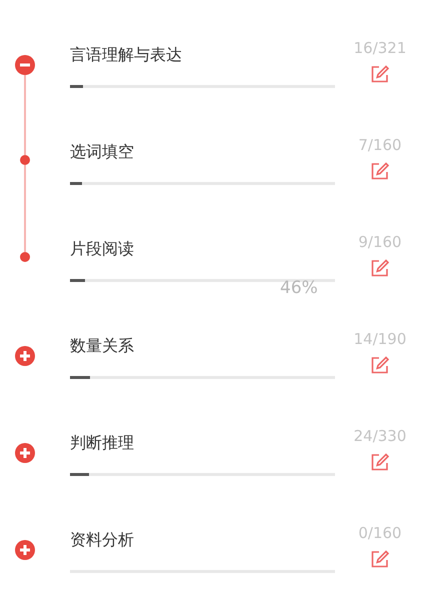 The height and width of the screenshot is (591, 430). Describe the element at coordinates (102, 346) in the screenshot. I see `section-title: 数量关系` at that location.